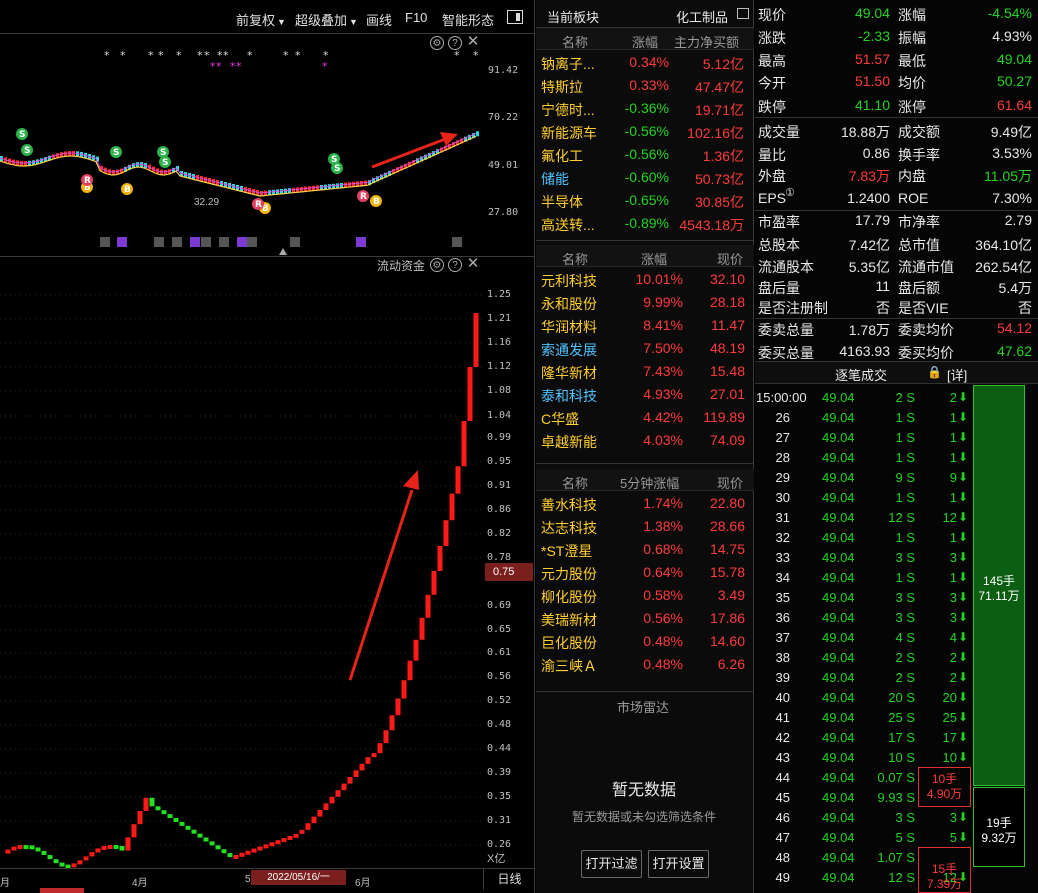 This screenshot has height=893, width=1038. Describe the element at coordinates (645, 223) in the screenshot. I see `sector-row: 高送转... -0.89% 4543.18万` at that location.